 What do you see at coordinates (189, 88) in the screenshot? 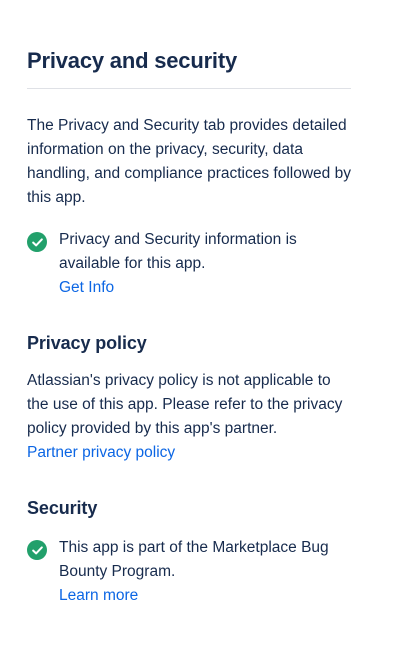
I see `title-divider` at bounding box center [189, 88].